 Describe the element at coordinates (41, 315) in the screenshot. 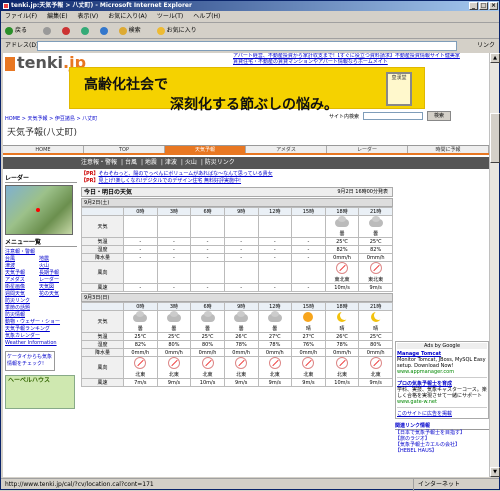

I see `sidebar-link: 防災情報` at that location.